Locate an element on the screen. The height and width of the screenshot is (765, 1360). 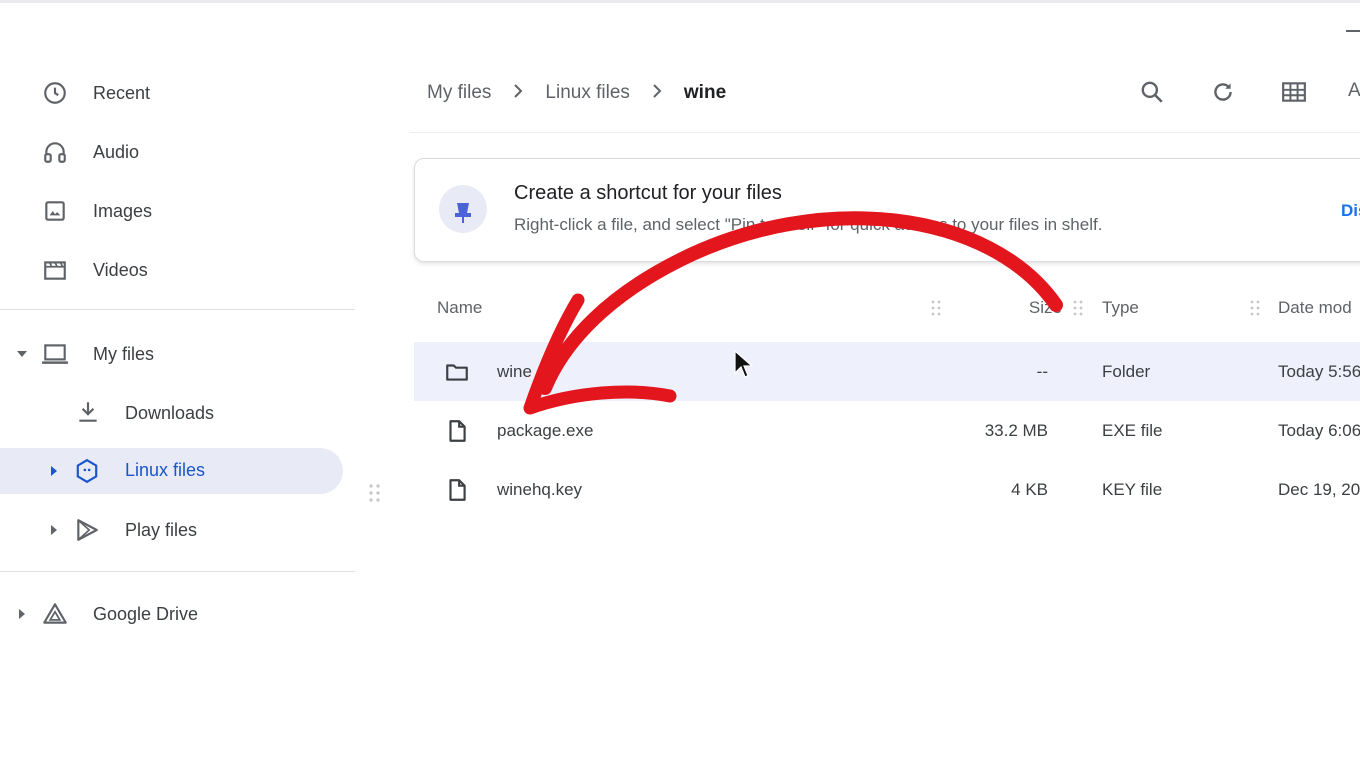
column-header-date: Date mod is located at coordinates (1315, 308).